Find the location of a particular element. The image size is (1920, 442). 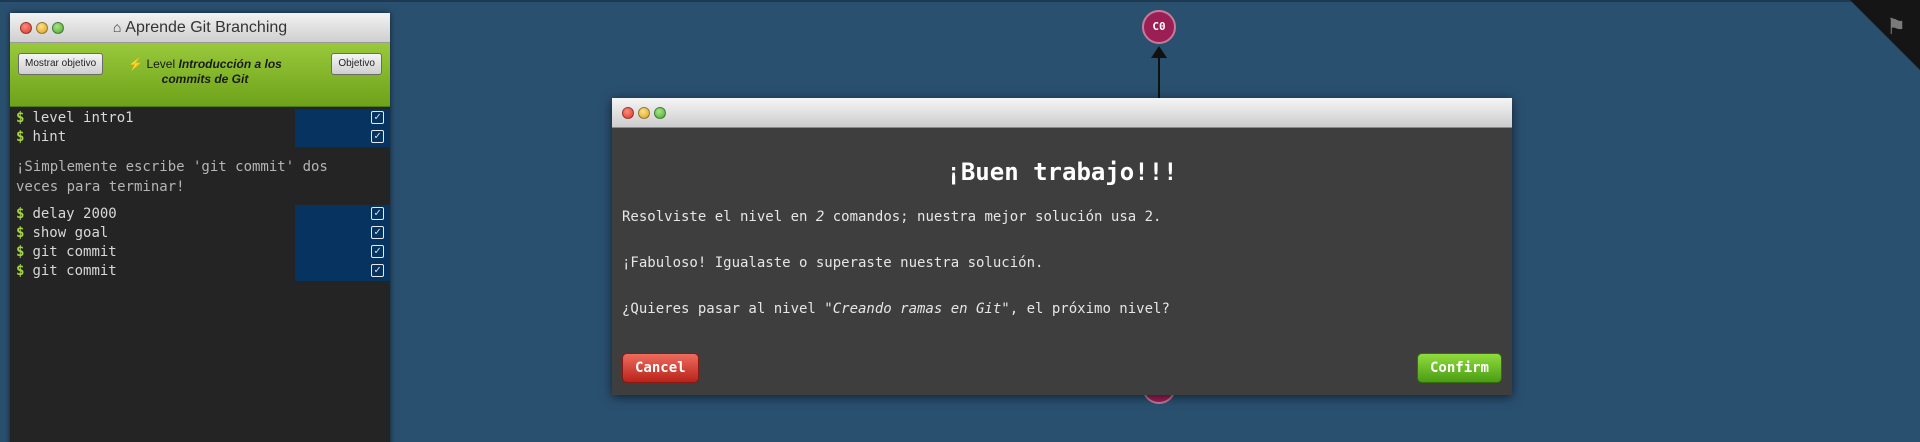

command-text: hint is located at coordinates (49, 137).